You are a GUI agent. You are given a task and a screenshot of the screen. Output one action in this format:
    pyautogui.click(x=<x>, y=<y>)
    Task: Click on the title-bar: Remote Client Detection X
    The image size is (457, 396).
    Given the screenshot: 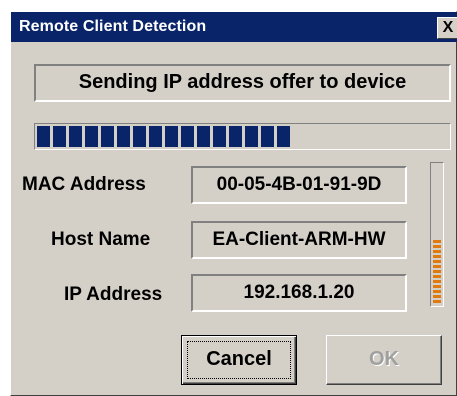 What is the action you would take?
    pyautogui.click(x=234, y=27)
    